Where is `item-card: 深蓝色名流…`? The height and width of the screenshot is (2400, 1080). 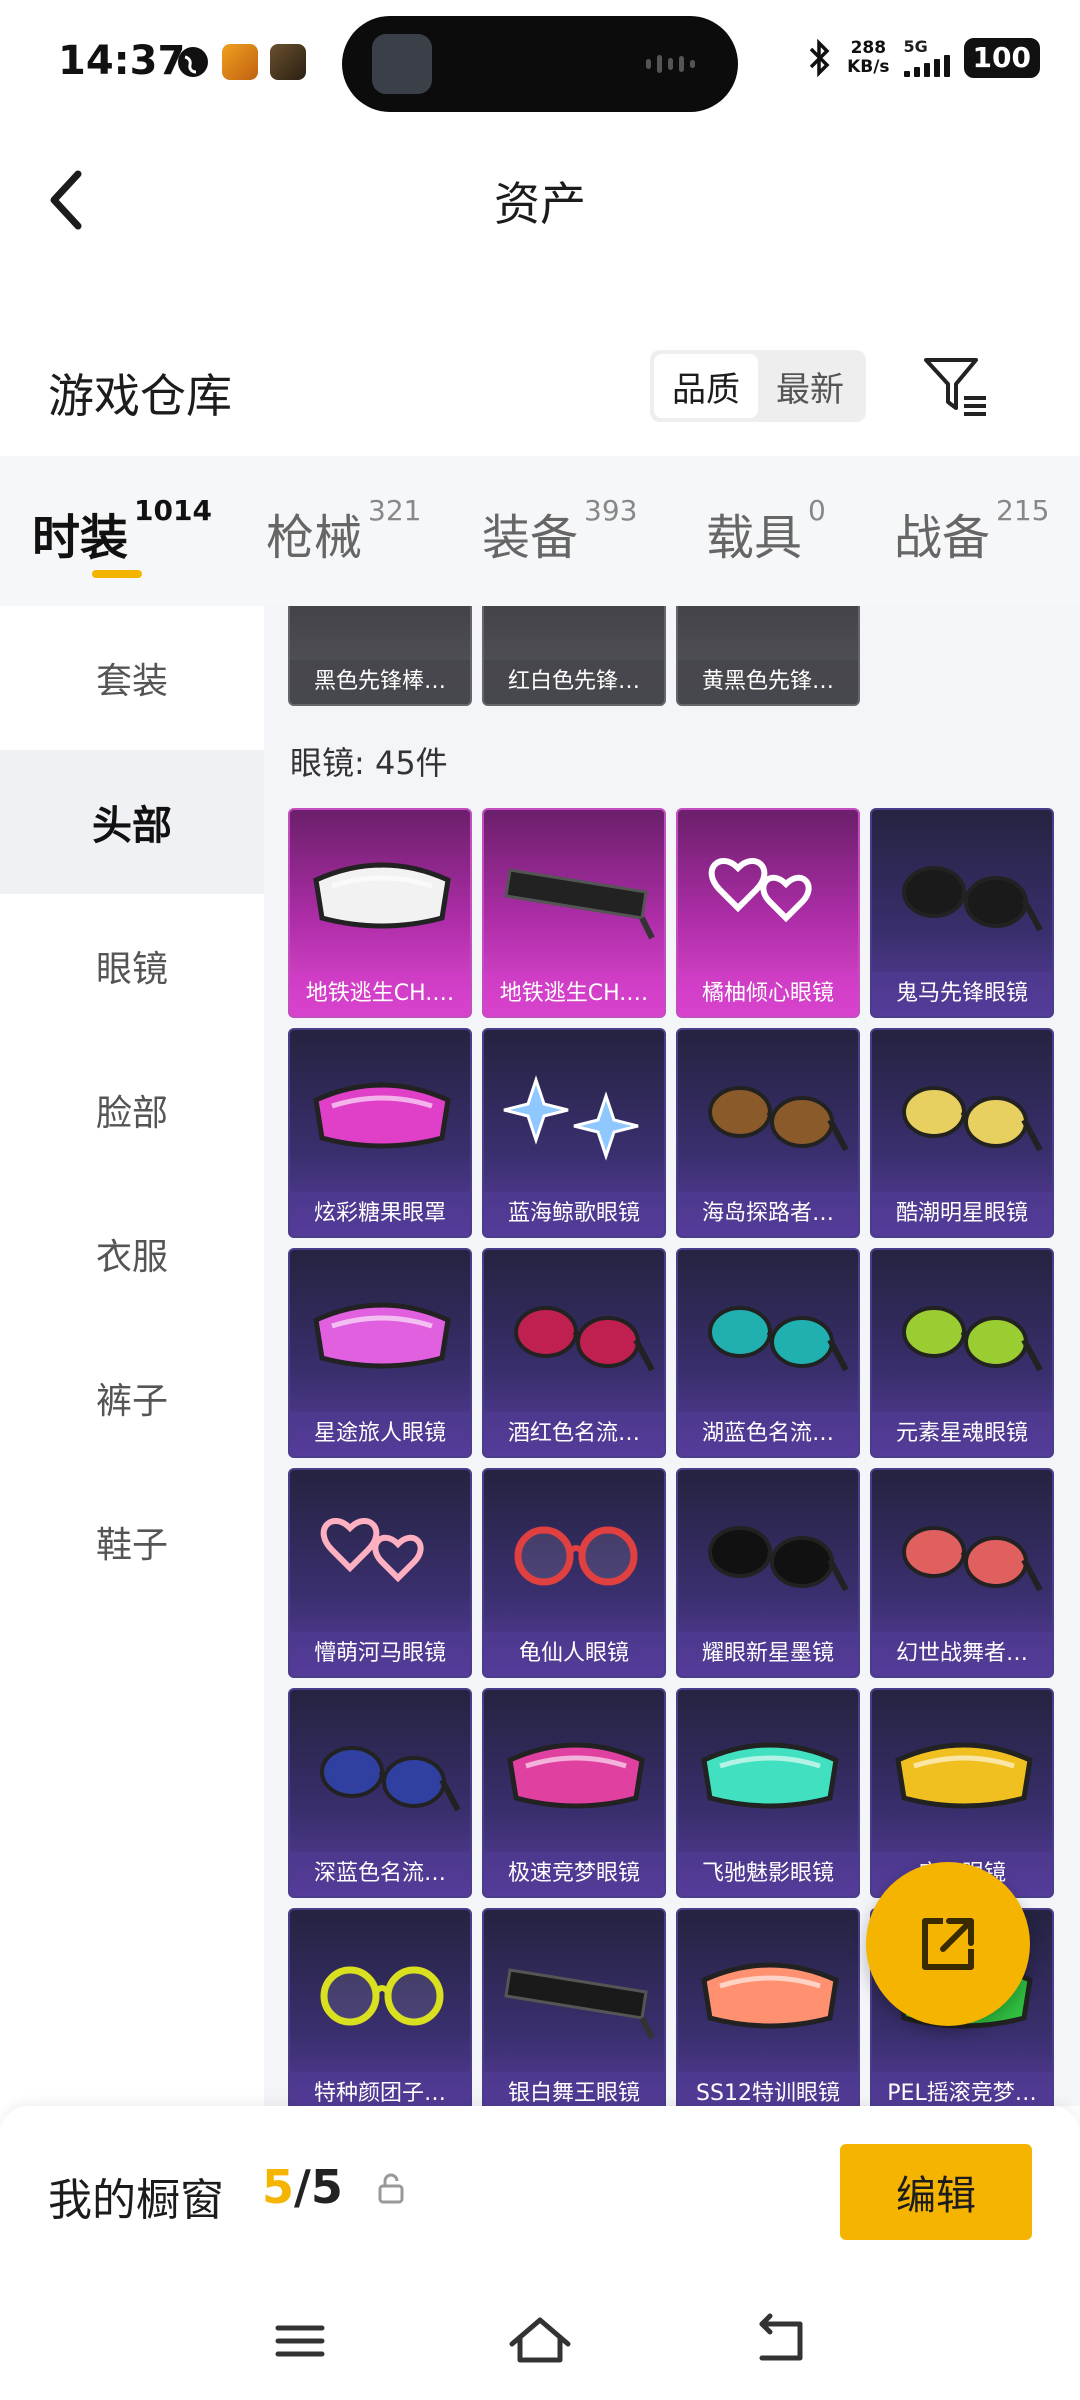 item-card: 深蓝色名流… is located at coordinates (380, 1793).